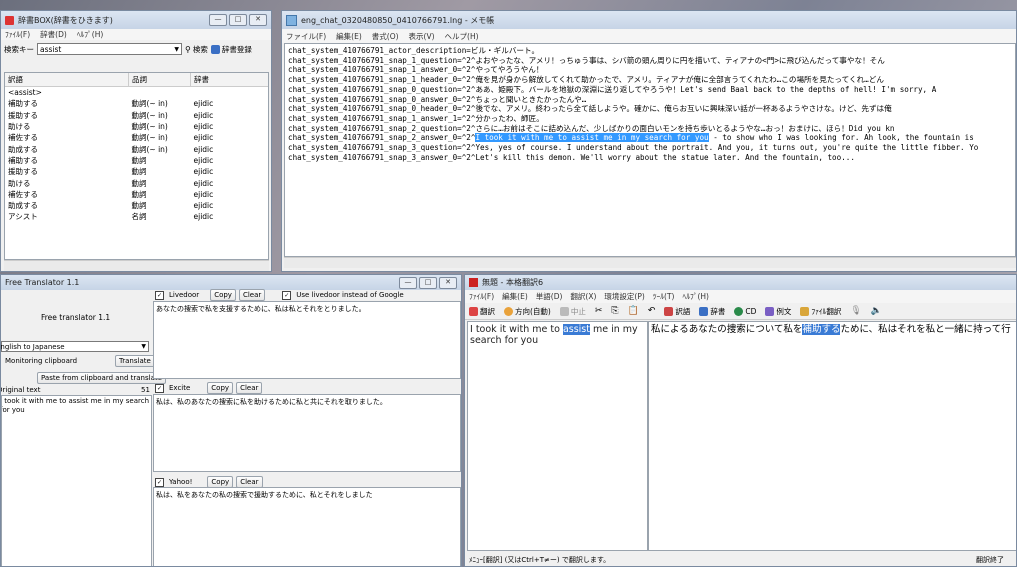  I want to click on direction-icon, so click(508, 311).